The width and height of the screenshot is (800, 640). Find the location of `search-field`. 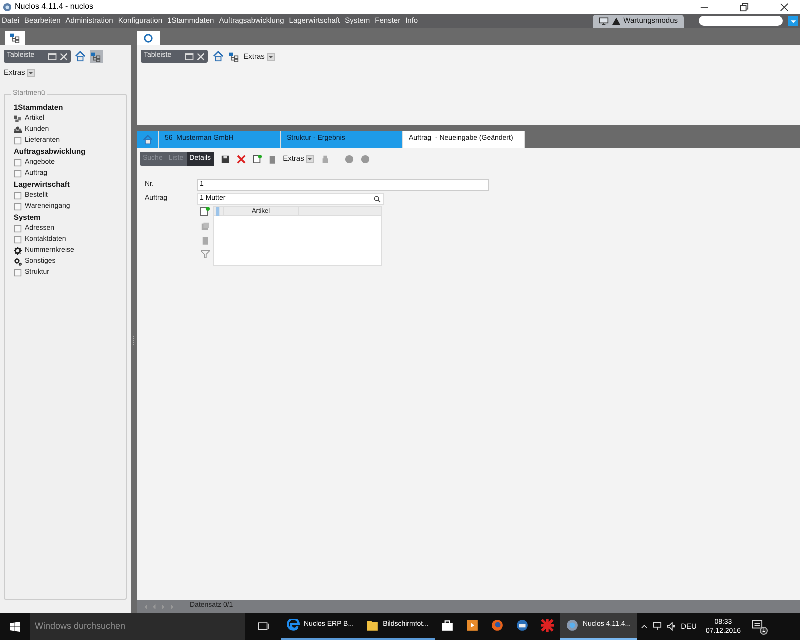

search-field is located at coordinates (741, 21).